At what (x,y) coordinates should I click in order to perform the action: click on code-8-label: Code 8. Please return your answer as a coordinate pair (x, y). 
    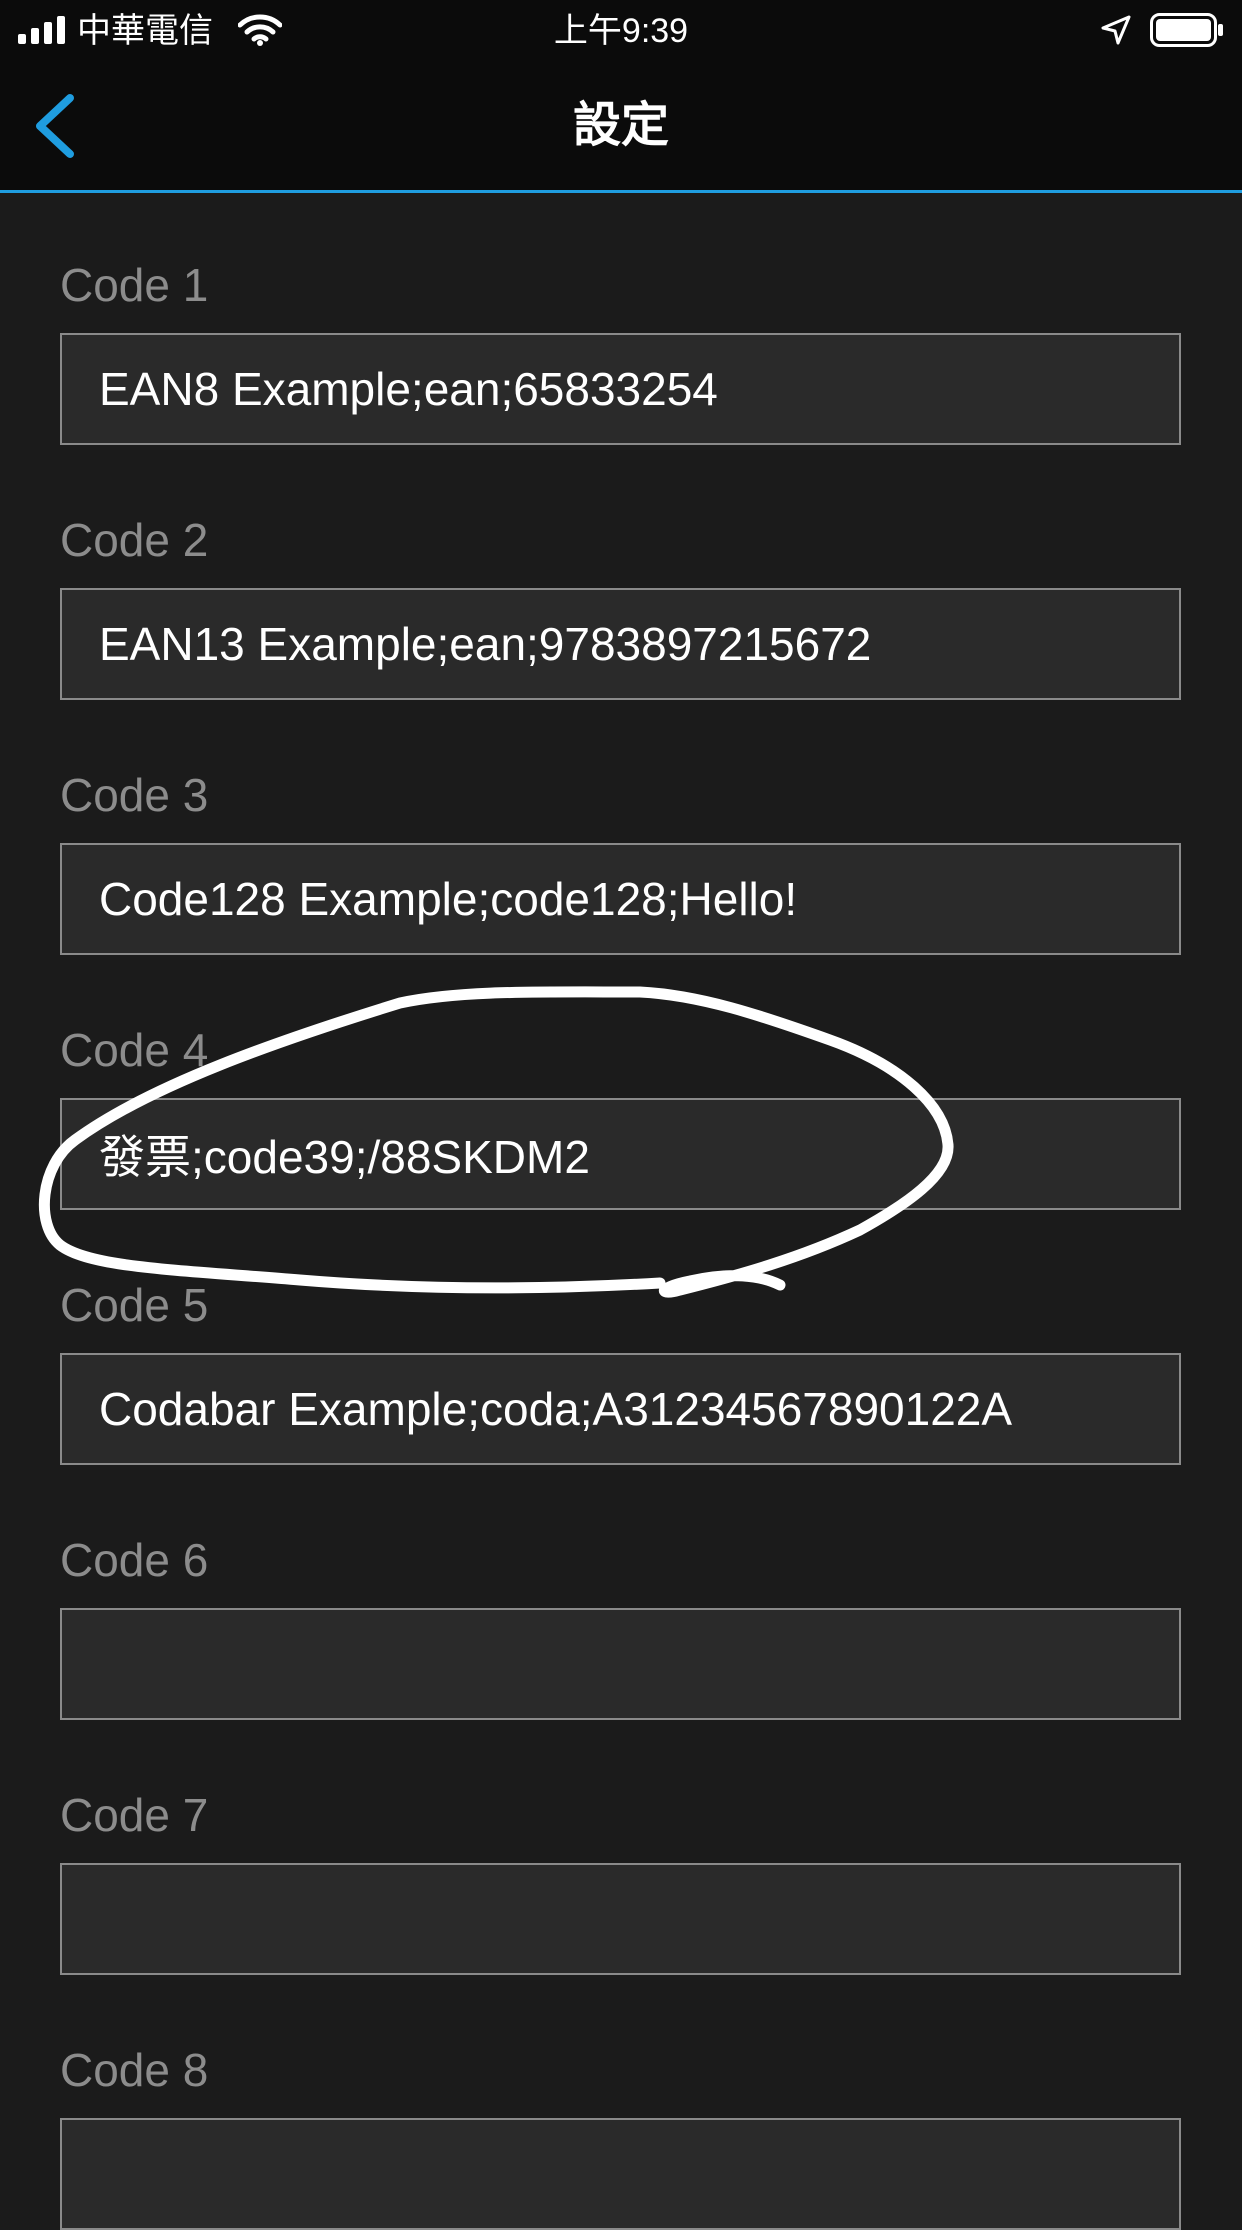
    Looking at the image, I should click on (134, 2070).